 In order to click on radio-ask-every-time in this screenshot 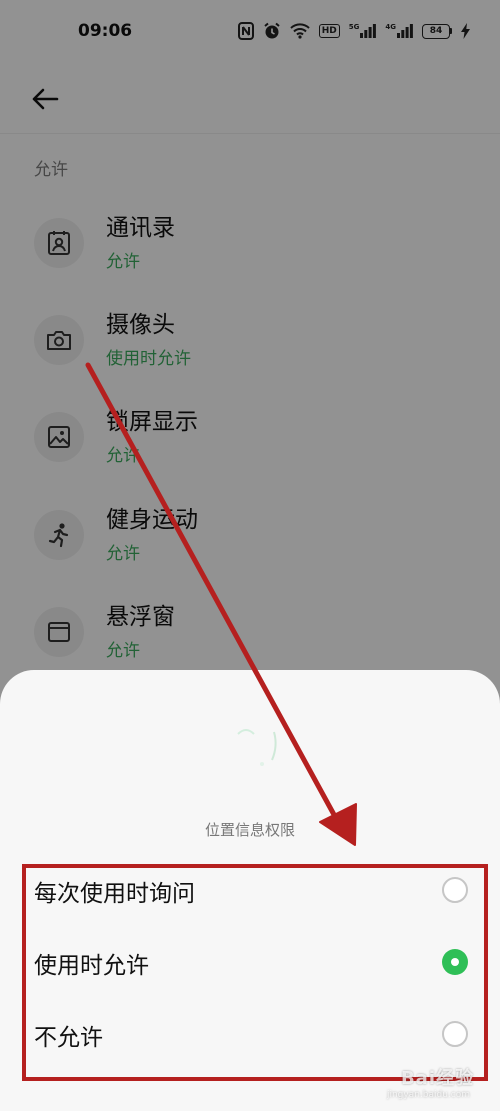, I will do `click(455, 890)`.